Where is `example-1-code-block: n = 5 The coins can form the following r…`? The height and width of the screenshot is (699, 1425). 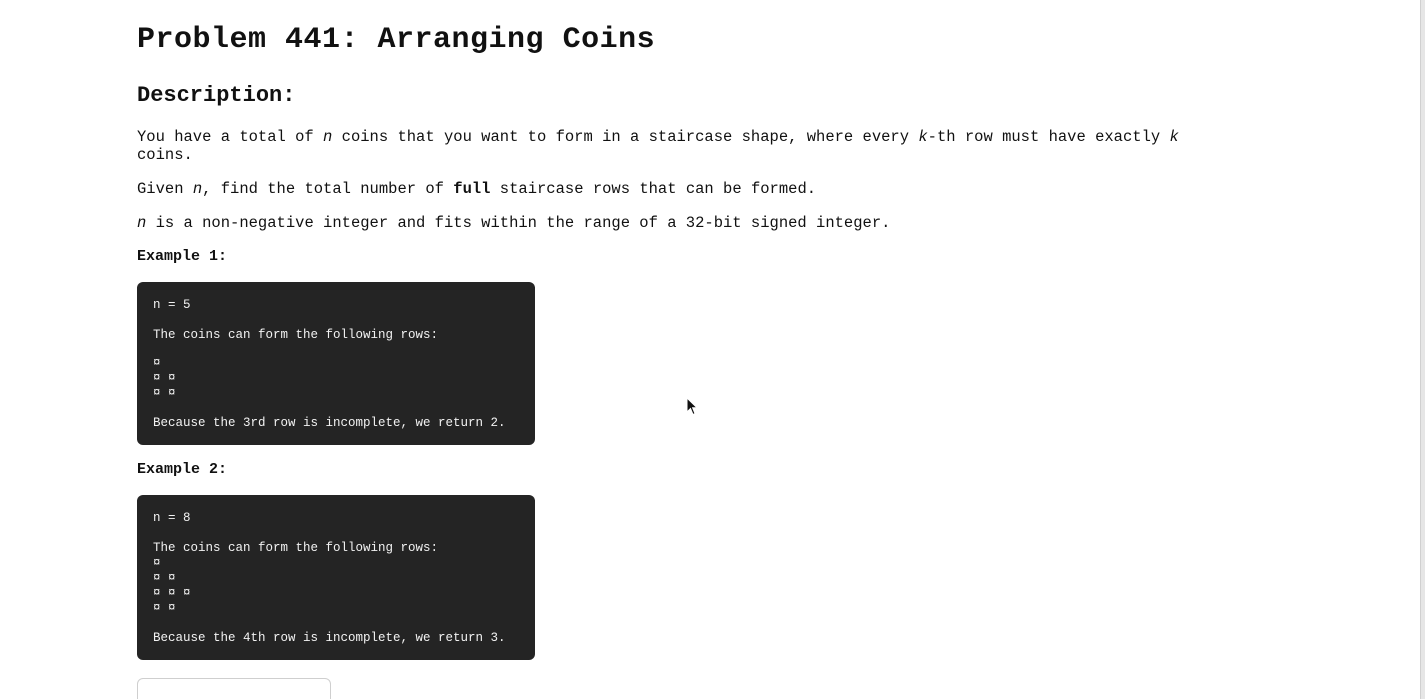
example-1-code-block: n = 5 The coins can form the following r… is located at coordinates (336, 363).